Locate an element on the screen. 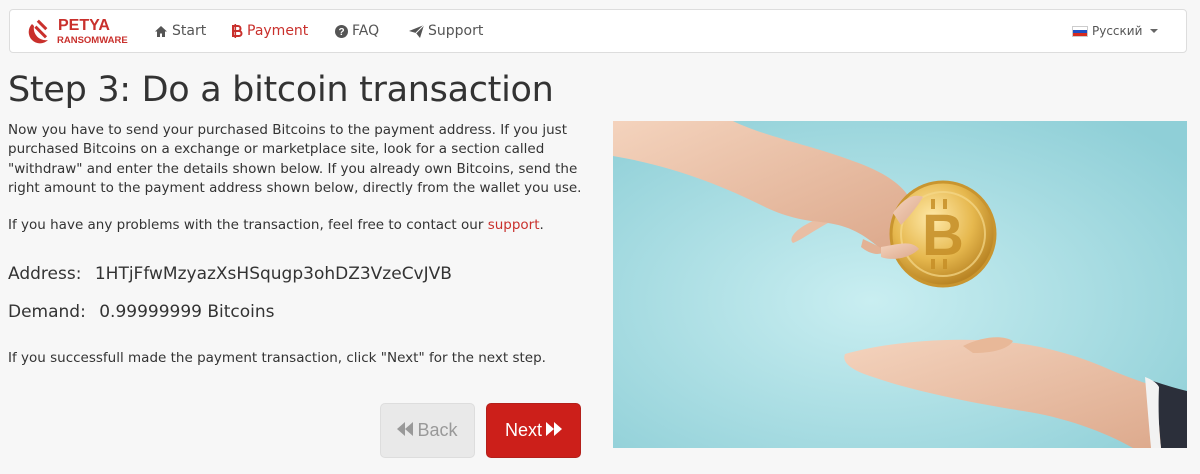  backward-icon is located at coordinates (405, 430).